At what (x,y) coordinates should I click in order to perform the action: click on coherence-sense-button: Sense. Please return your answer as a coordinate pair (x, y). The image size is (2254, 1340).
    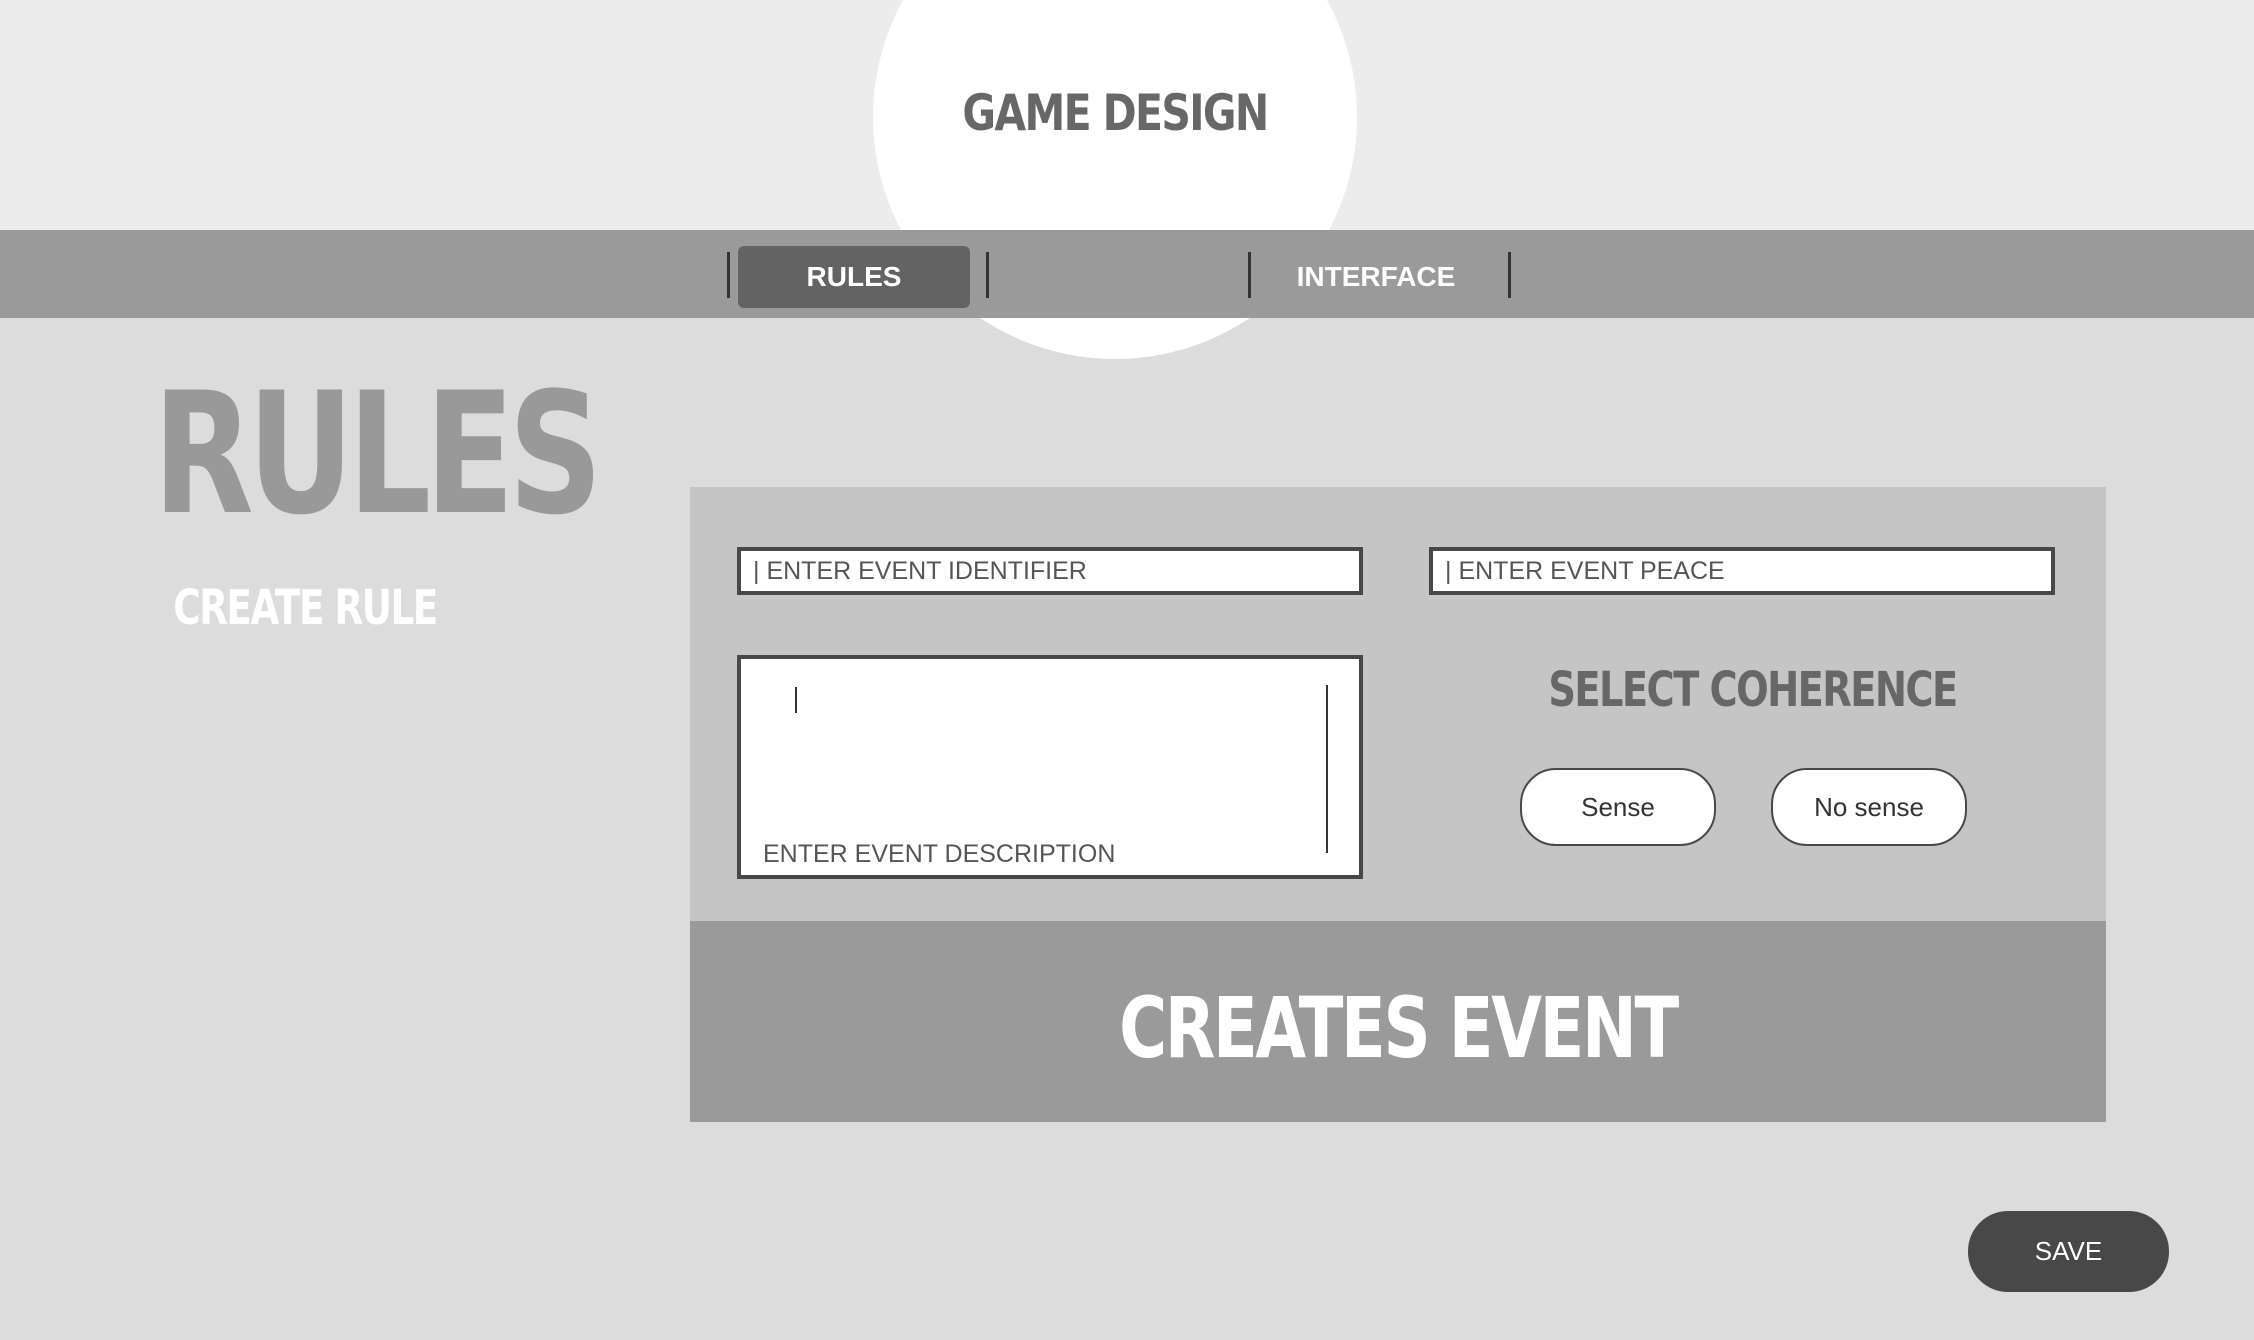
    Looking at the image, I should click on (1618, 807).